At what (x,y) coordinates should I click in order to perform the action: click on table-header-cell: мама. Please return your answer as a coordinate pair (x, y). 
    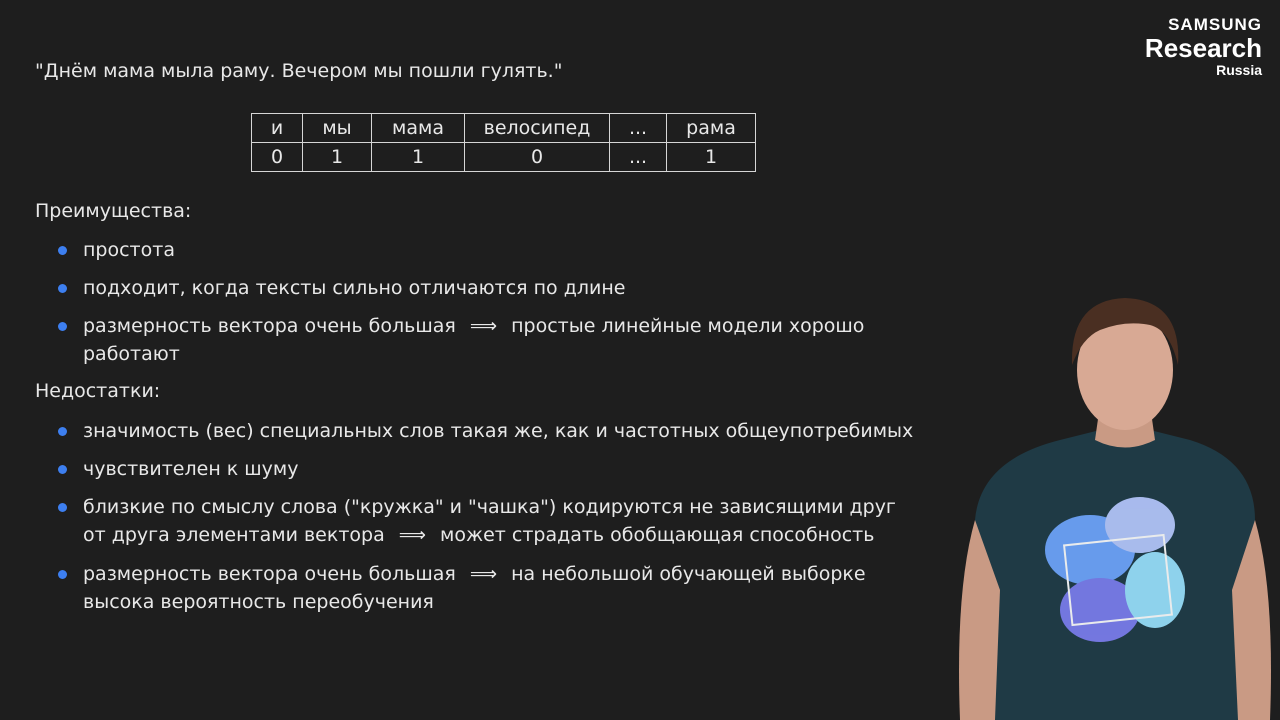
    Looking at the image, I should click on (418, 128).